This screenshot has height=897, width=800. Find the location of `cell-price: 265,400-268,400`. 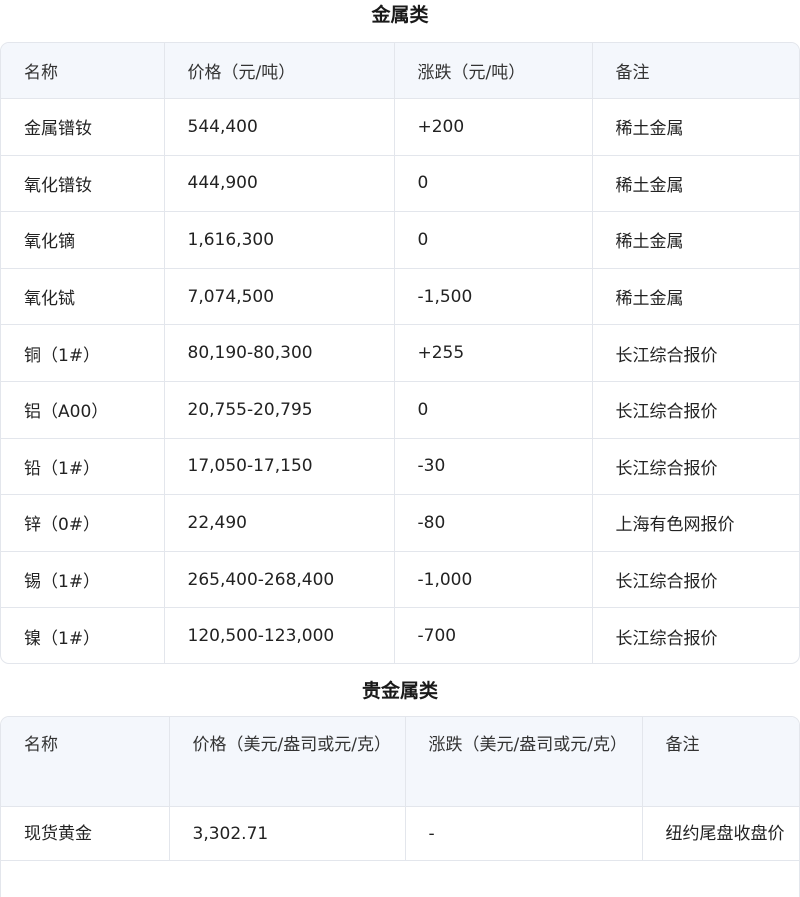

cell-price: 265,400-268,400 is located at coordinates (279, 580).